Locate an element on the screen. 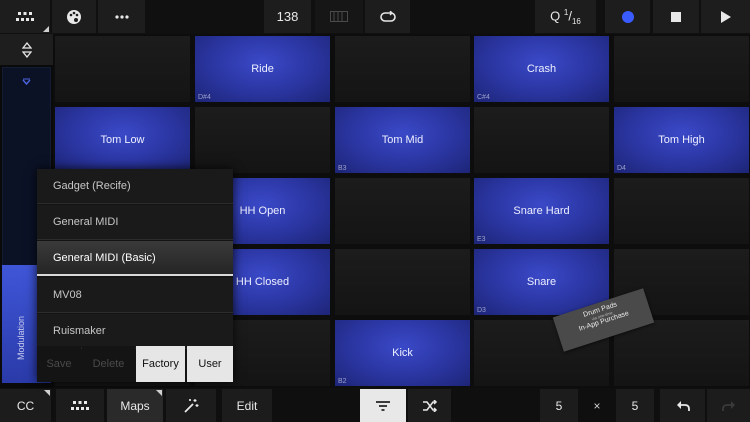  palette-button is located at coordinates (74, 16).